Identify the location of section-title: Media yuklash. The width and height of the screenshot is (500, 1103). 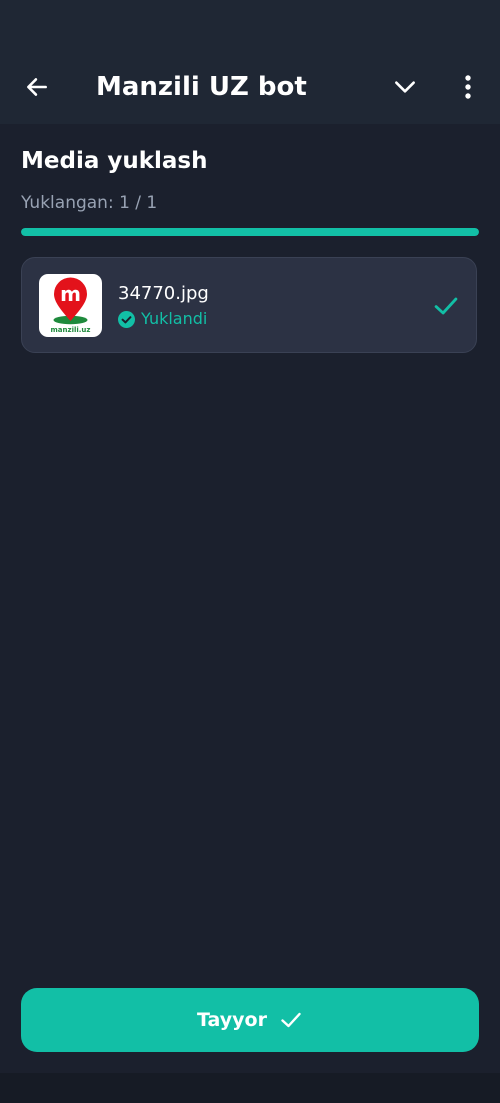
(114, 161).